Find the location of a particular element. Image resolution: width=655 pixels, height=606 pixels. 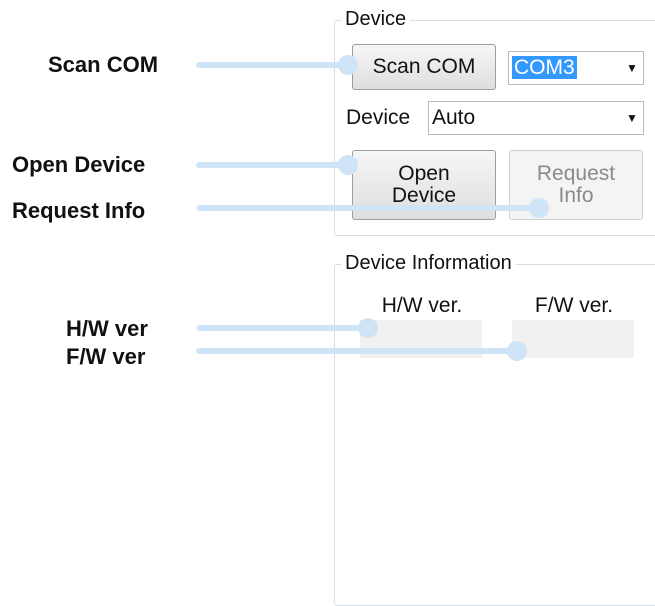

device-type-select: Auto ▼ is located at coordinates (536, 118).